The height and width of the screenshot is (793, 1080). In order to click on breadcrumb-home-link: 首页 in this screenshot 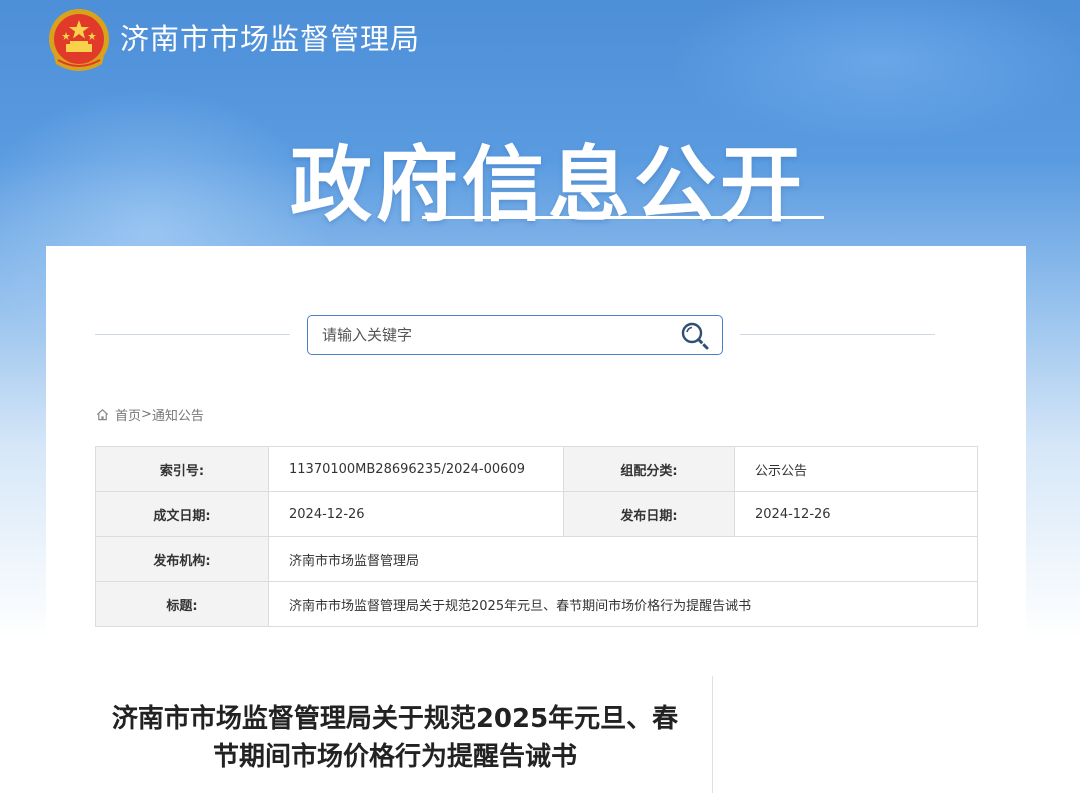, I will do `click(128, 414)`.